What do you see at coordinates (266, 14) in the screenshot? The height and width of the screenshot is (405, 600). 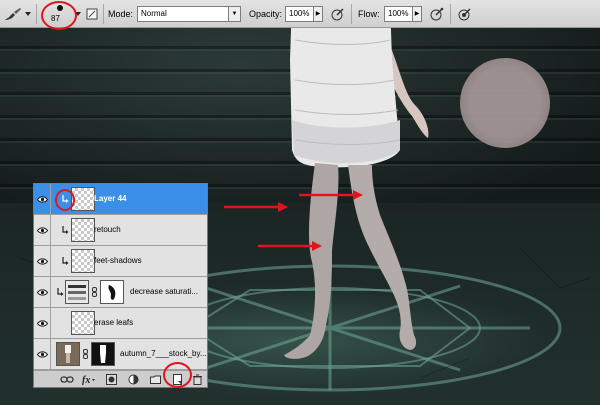 I see `opacity-label: Opacity:` at bounding box center [266, 14].